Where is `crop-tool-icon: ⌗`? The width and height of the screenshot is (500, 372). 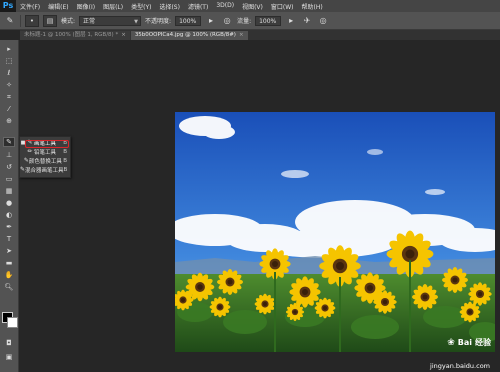
crop-tool-icon: ⌗ is located at coordinates (9, 97).